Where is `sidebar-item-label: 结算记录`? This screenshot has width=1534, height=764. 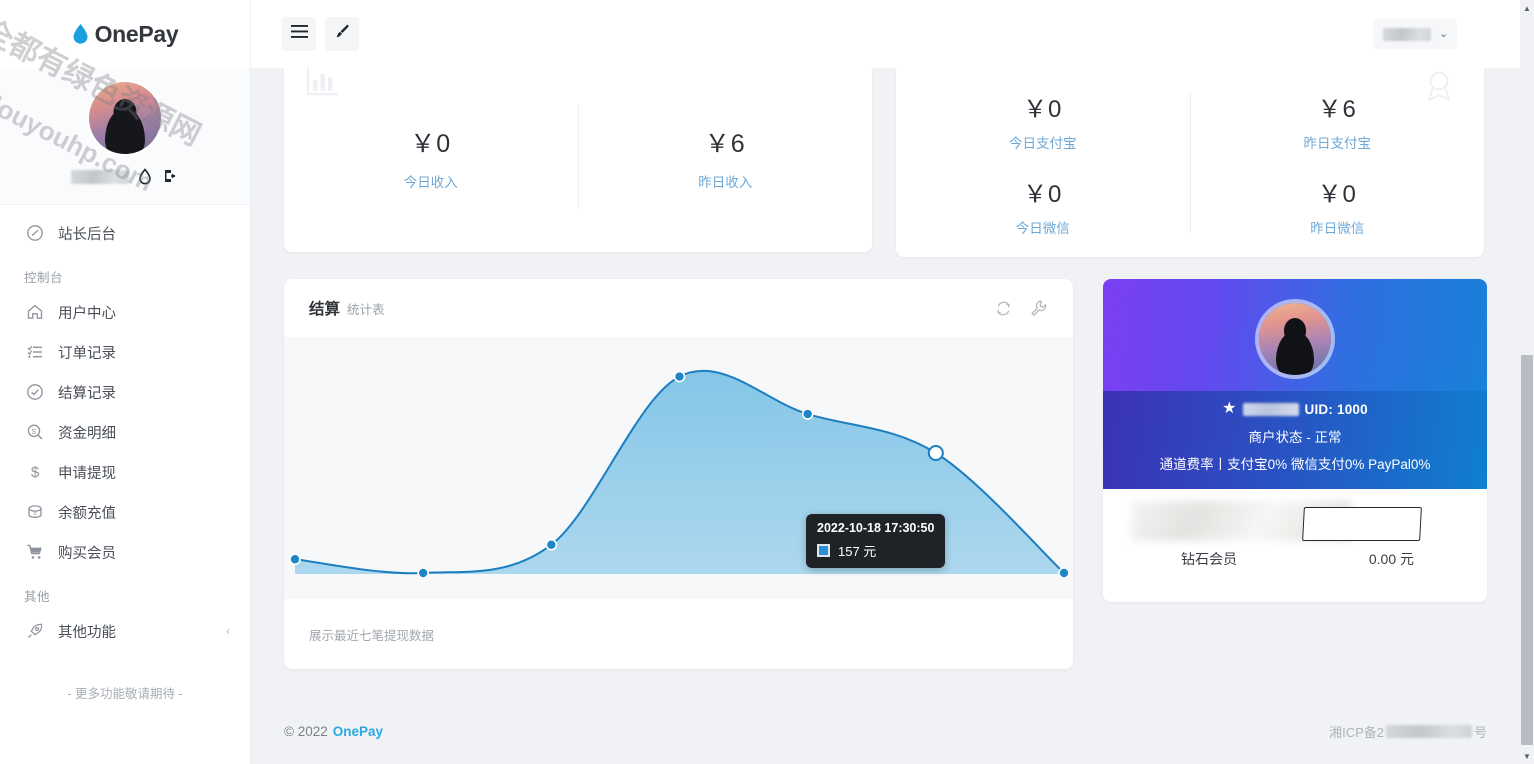 sidebar-item-label: 结算记录 is located at coordinates (87, 393).